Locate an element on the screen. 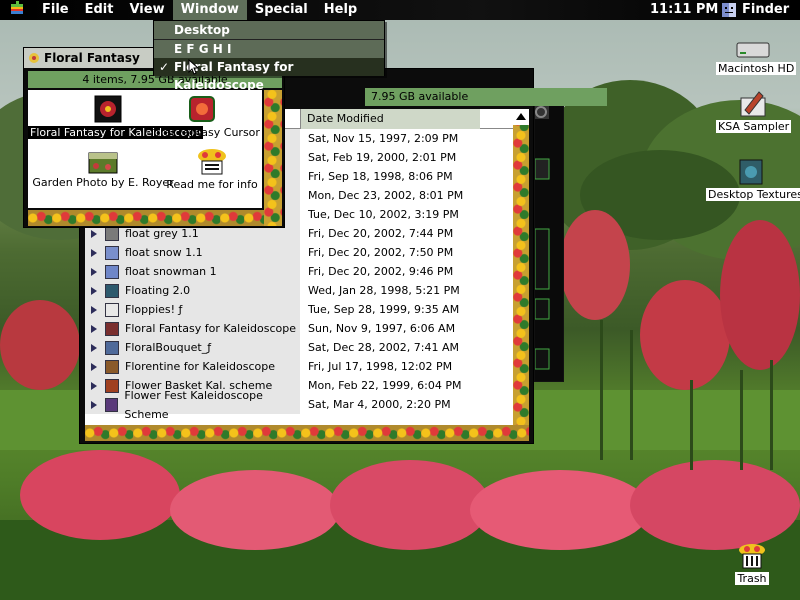  desktop-icon-ksa-sampler: KSA Sampler is located at coordinates (754, 110).